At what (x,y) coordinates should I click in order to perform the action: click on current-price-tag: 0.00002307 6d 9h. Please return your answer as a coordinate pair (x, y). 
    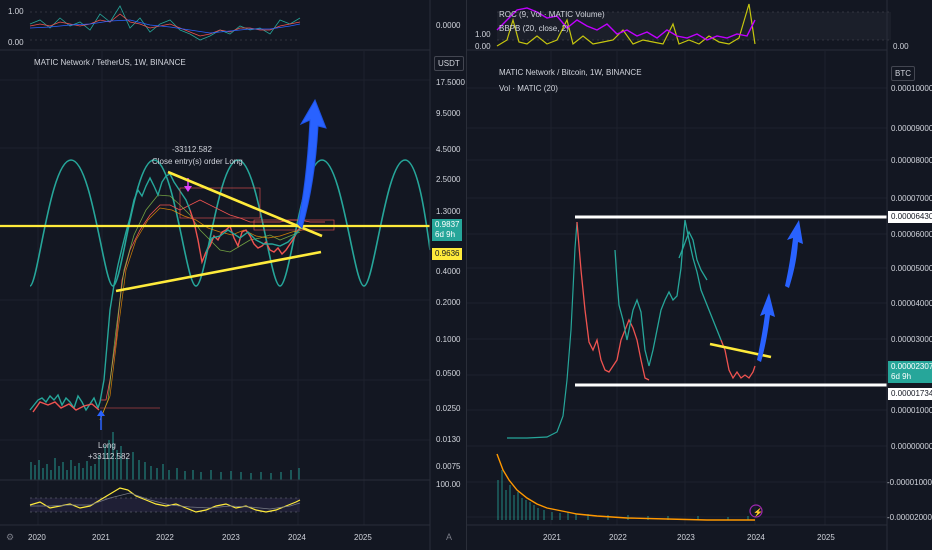
    Looking at the image, I should click on (910, 372).